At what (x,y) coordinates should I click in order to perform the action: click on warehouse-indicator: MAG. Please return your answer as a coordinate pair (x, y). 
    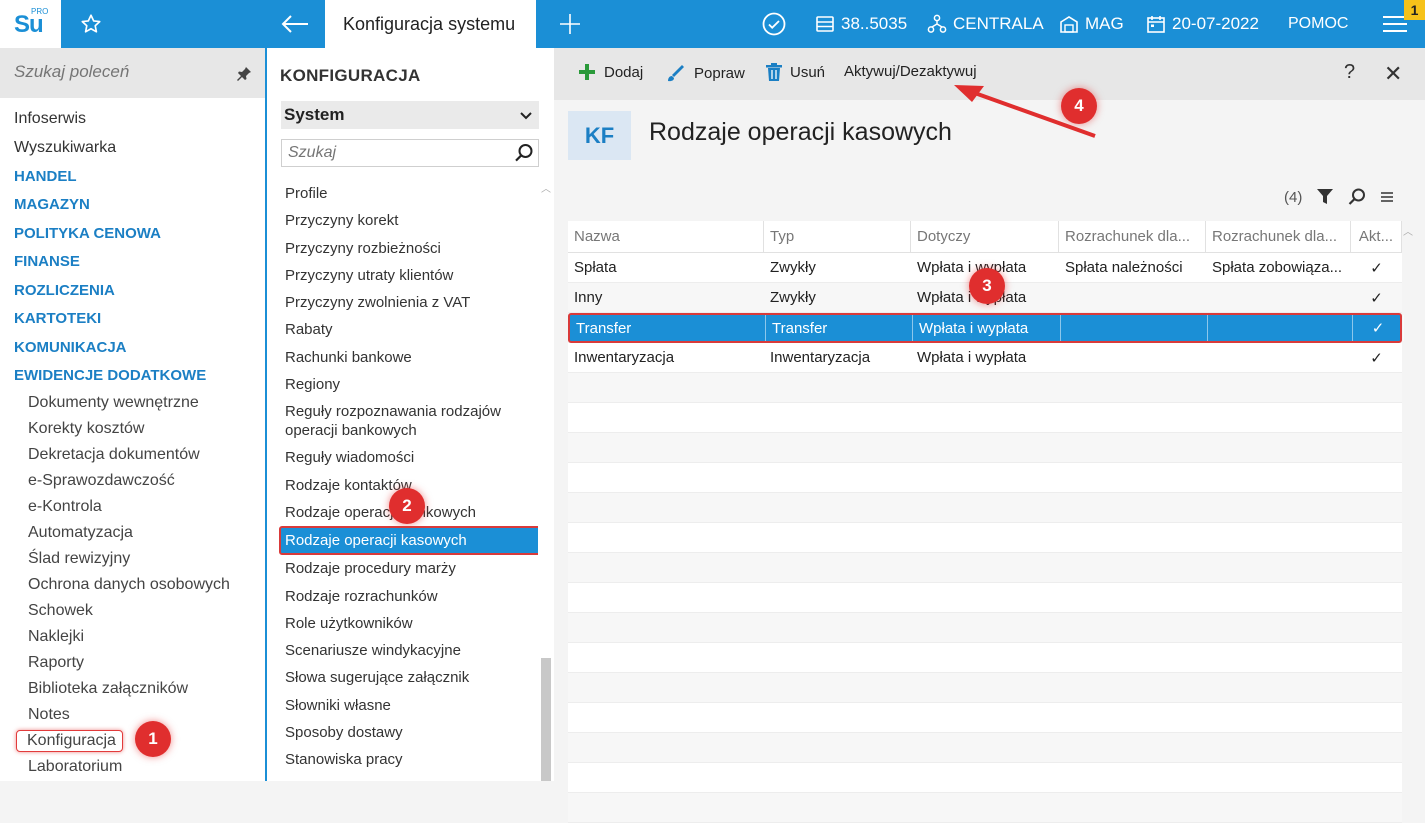
    Looking at the image, I should click on (1091, 24).